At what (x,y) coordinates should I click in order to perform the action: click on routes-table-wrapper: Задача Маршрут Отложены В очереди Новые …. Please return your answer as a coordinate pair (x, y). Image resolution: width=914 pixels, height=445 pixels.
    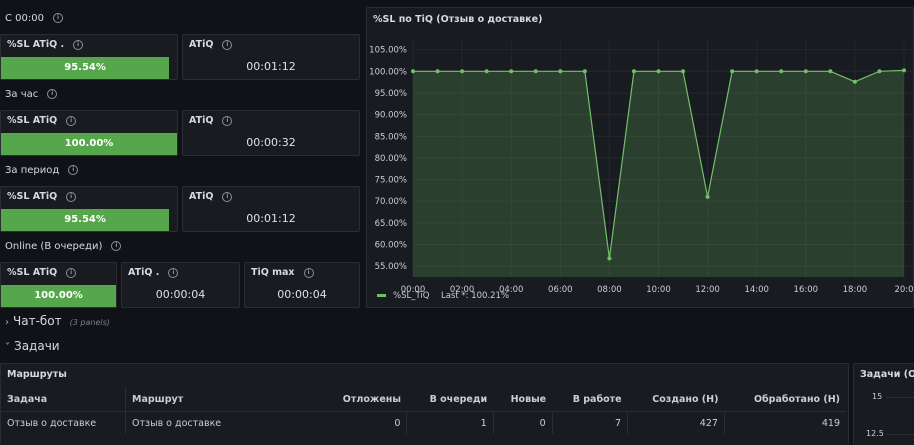
    Looking at the image, I should click on (423, 410).